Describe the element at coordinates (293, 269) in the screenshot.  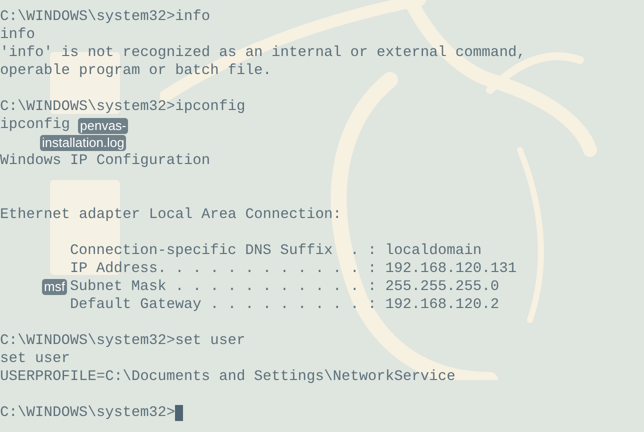
I see `terminal-line: IP Address. . . . . . . . . . . . : 192.168.120.131` at that location.